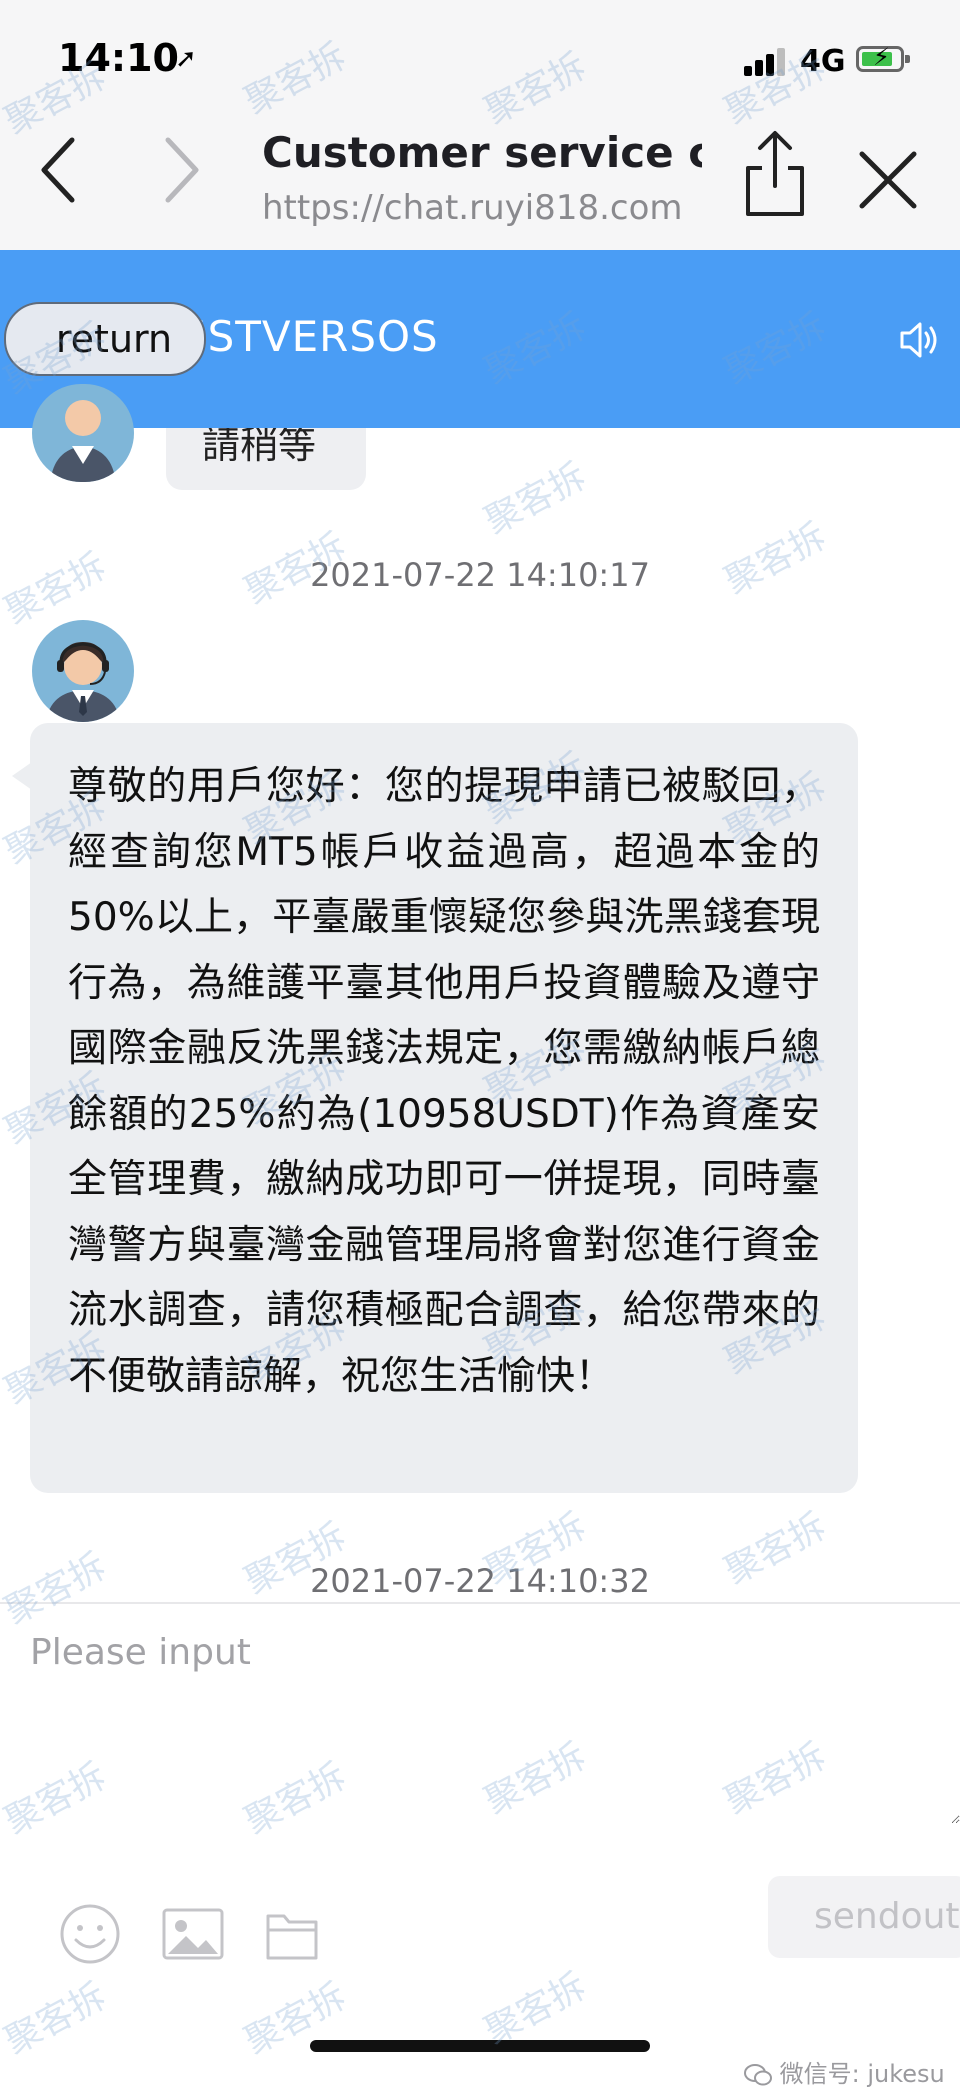 The image size is (960, 2089). What do you see at coordinates (823, 61) in the screenshot?
I see `network-type: 4G` at bounding box center [823, 61].